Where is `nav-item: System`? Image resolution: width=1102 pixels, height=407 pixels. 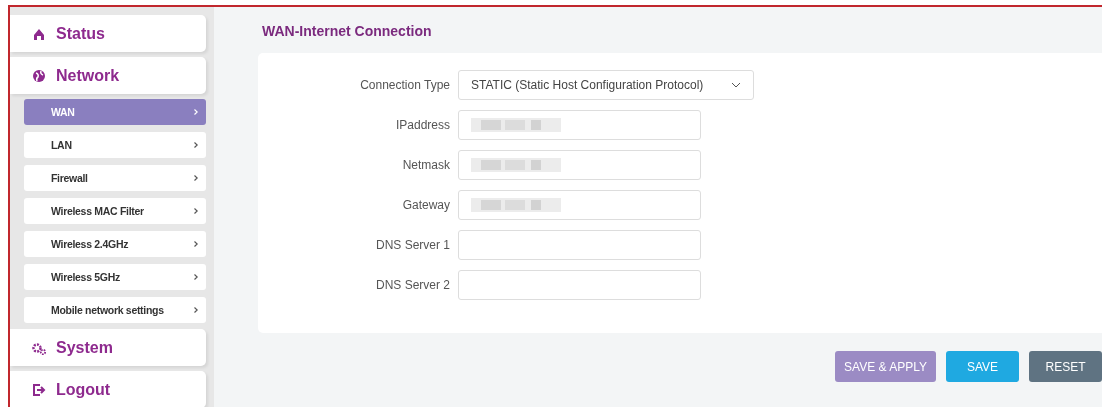 nav-item: System is located at coordinates (108, 347).